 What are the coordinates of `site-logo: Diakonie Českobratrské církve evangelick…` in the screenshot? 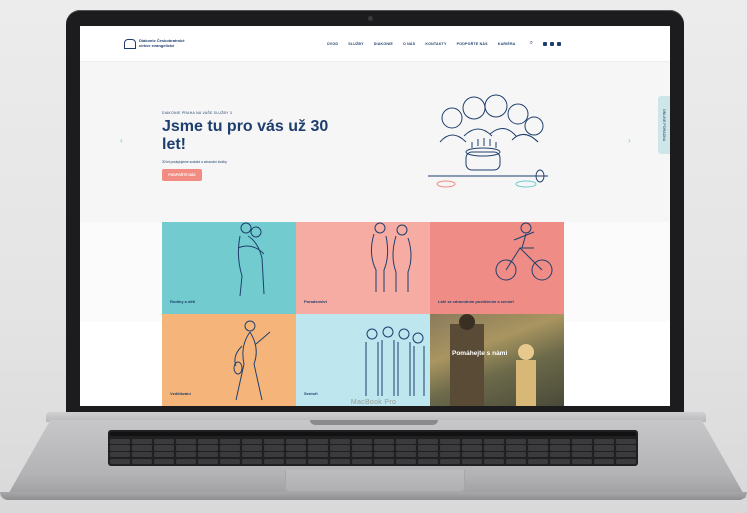 It's located at (155, 43).